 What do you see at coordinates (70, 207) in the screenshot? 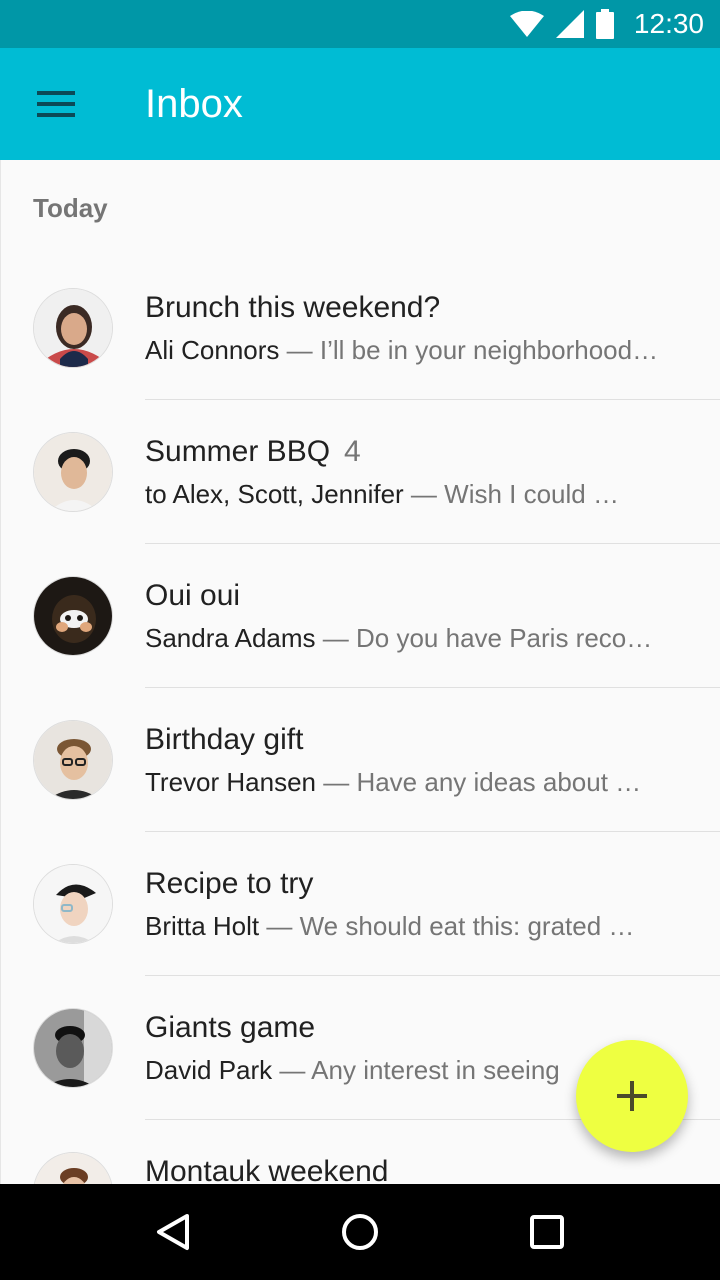
I see `subheader-today: Today` at bounding box center [70, 207].